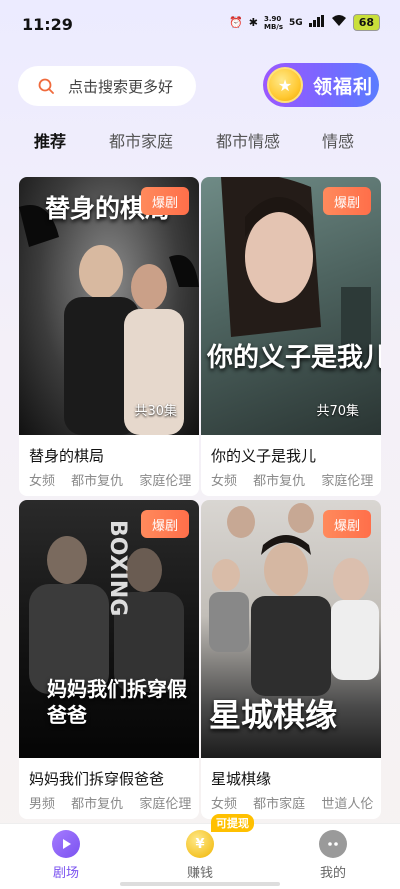 This screenshot has height=889, width=400. What do you see at coordinates (339, 22) in the screenshot?
I see `wifi-icon` at bounding box center [339, 22].